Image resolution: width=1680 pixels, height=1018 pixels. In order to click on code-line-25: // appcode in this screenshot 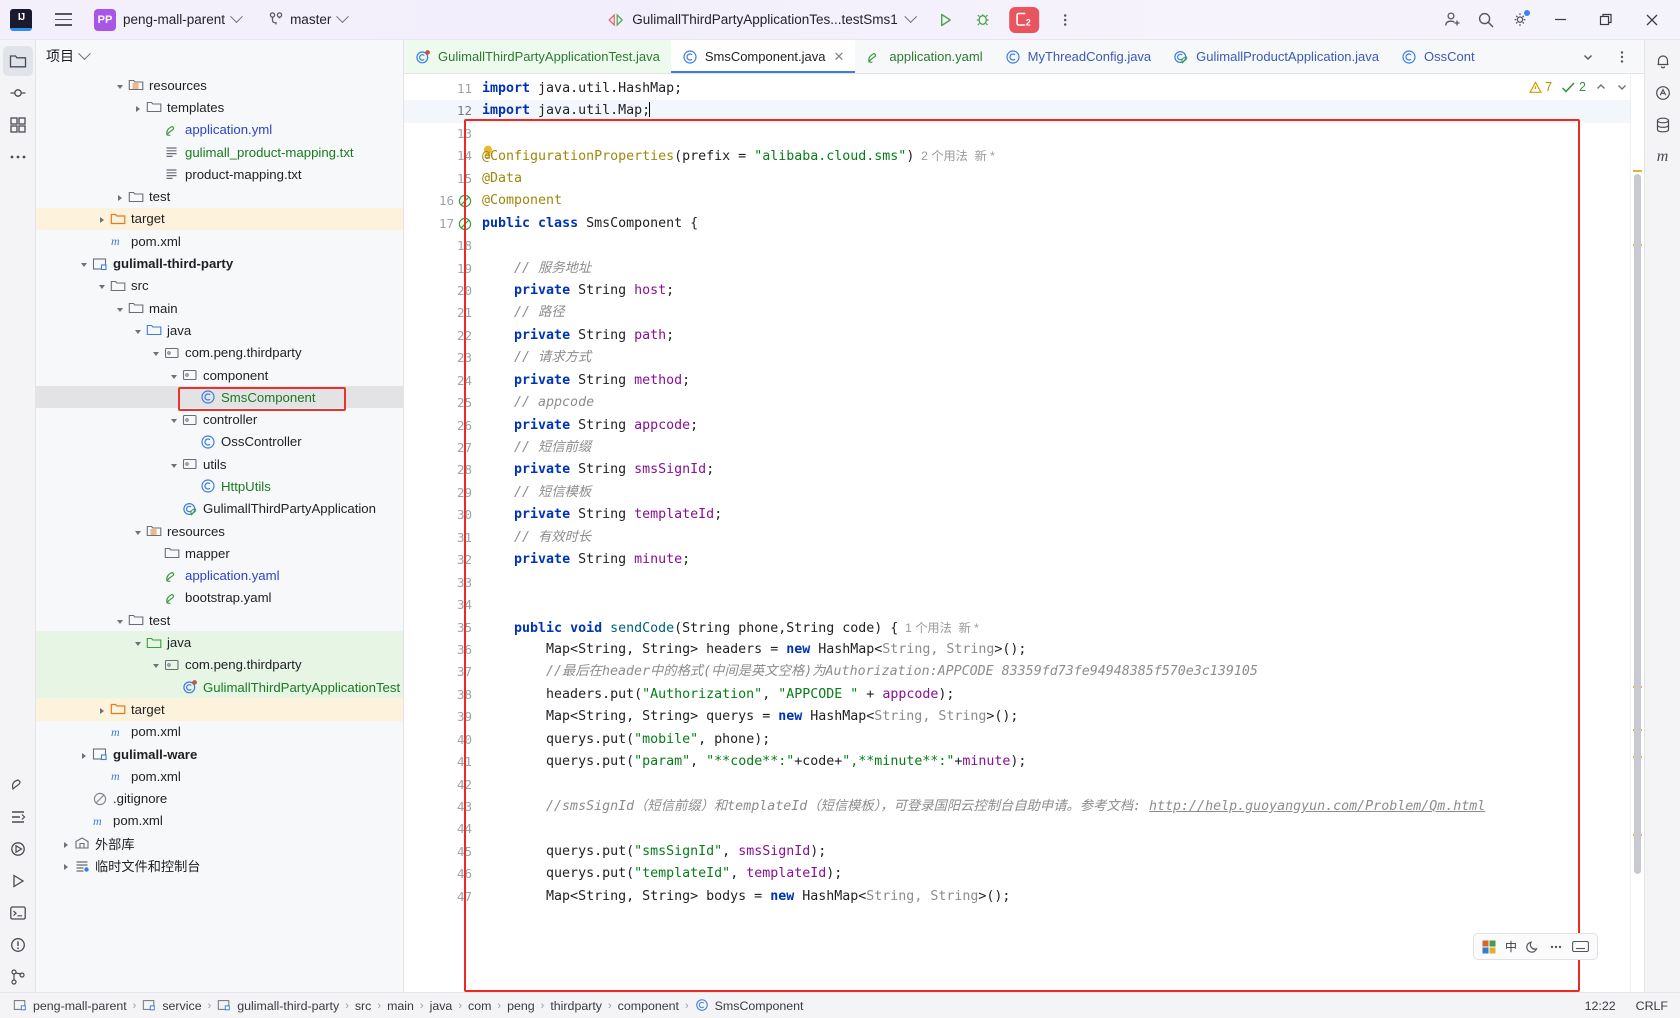, I will do `click(1053, 403)`.